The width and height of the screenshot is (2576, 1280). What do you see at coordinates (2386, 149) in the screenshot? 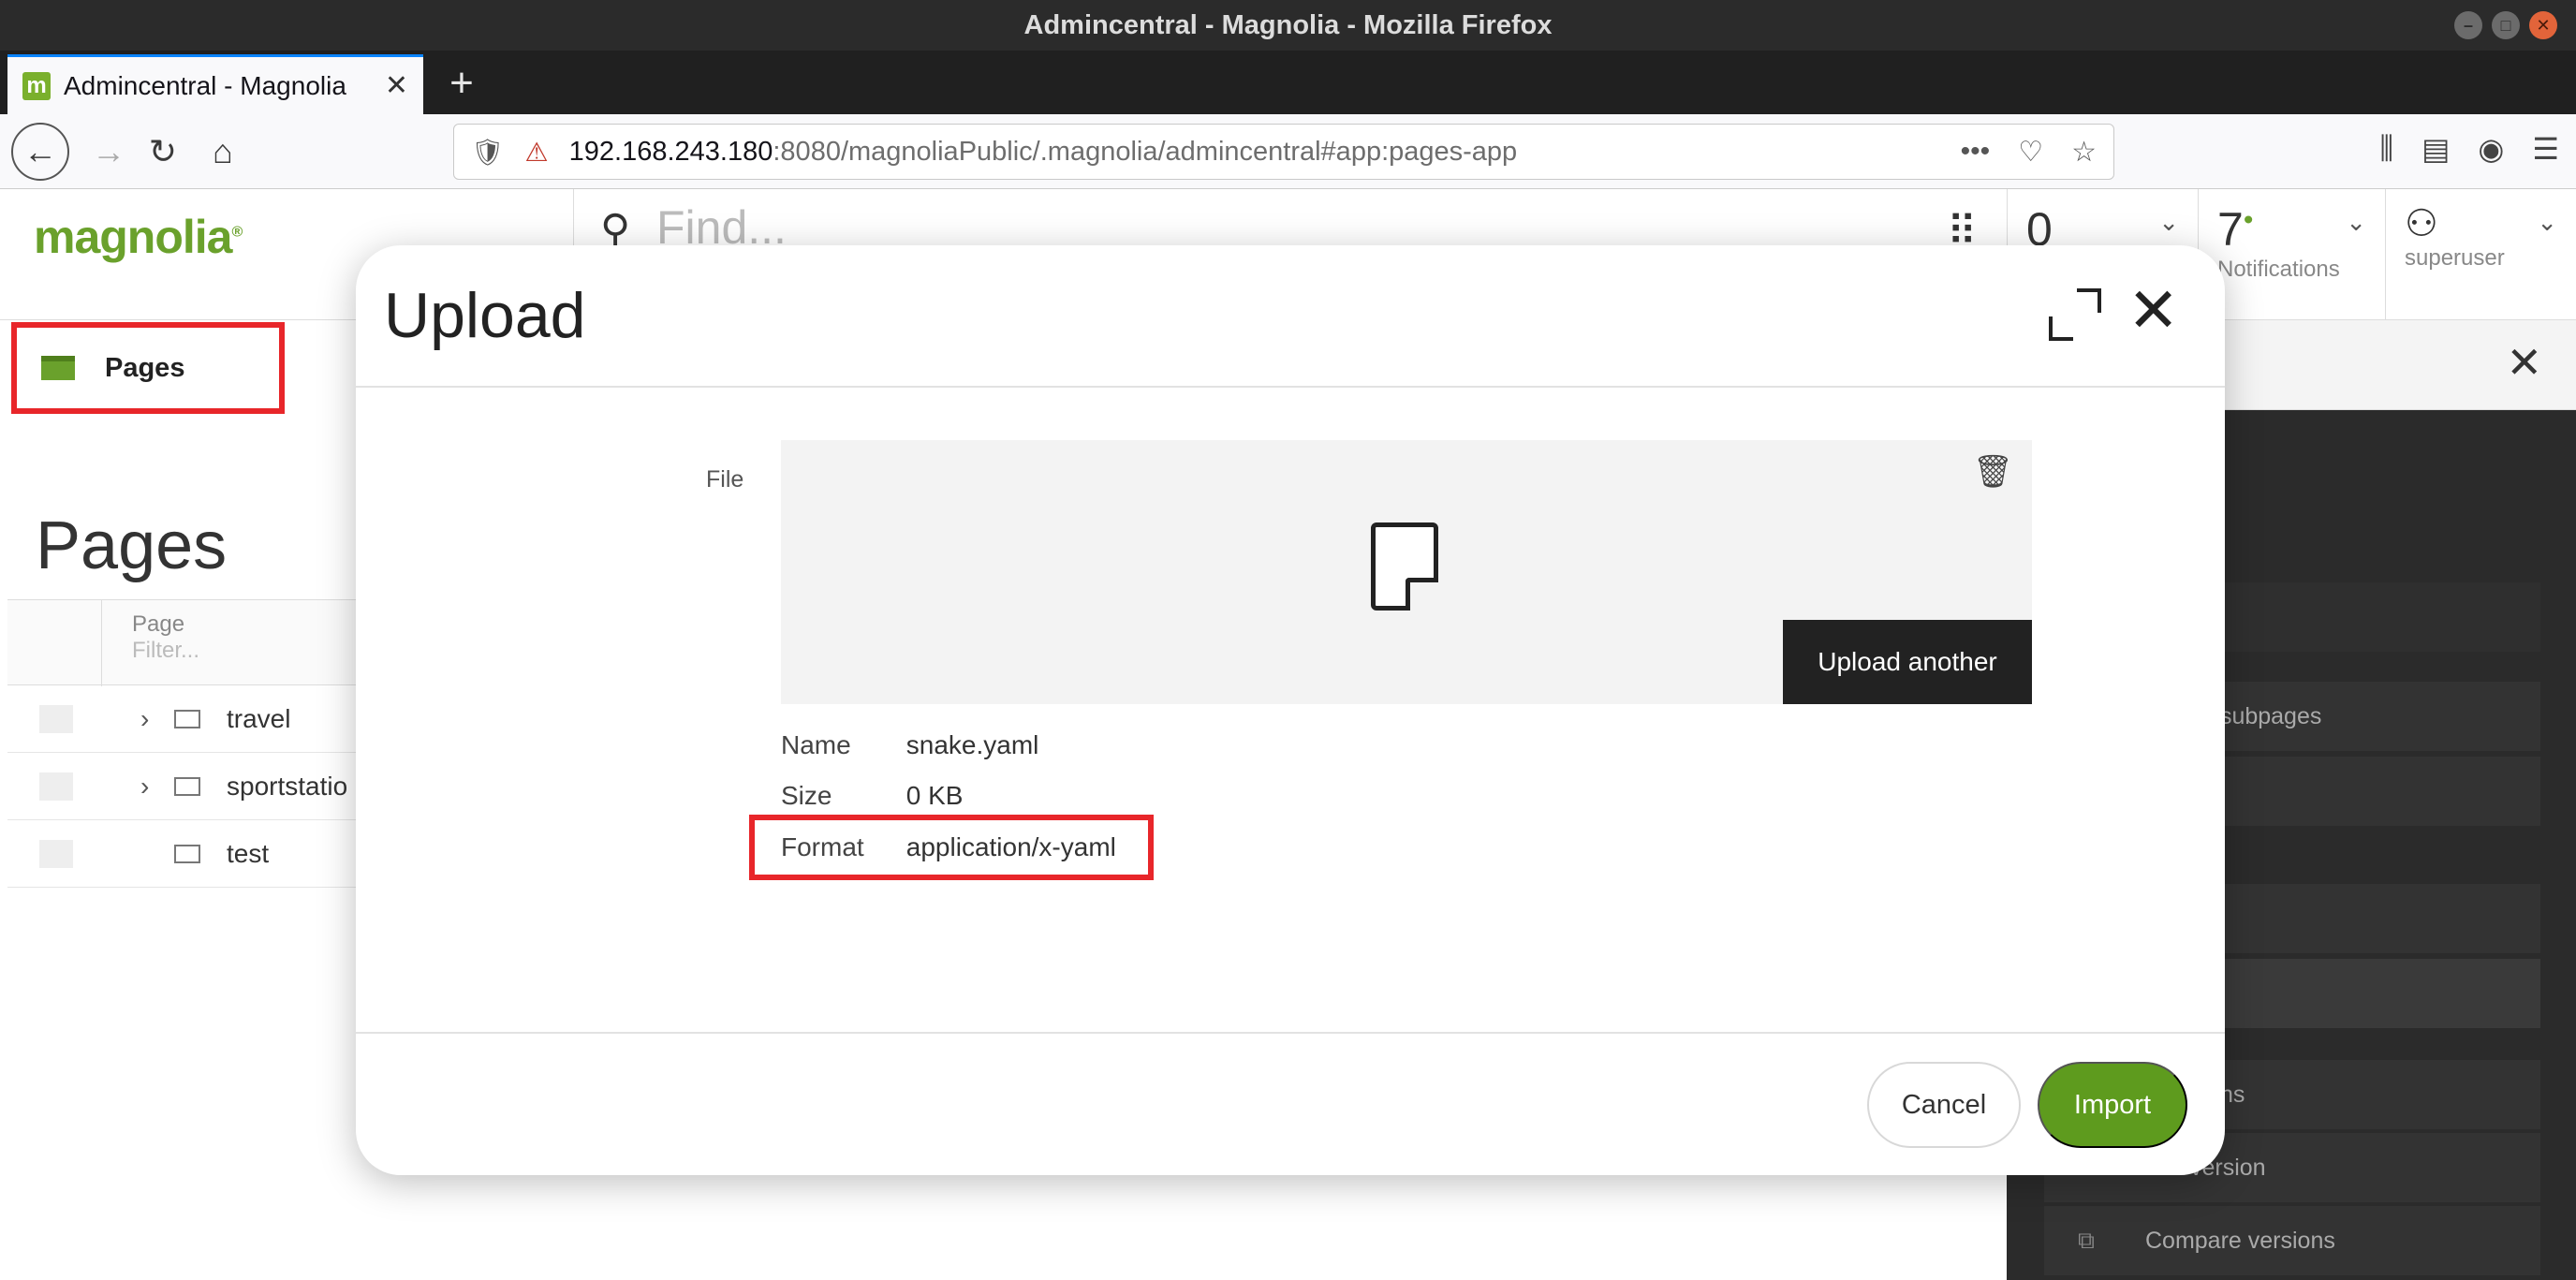
I see `library-icon: ⫼` at bounding box center [2386, 149].